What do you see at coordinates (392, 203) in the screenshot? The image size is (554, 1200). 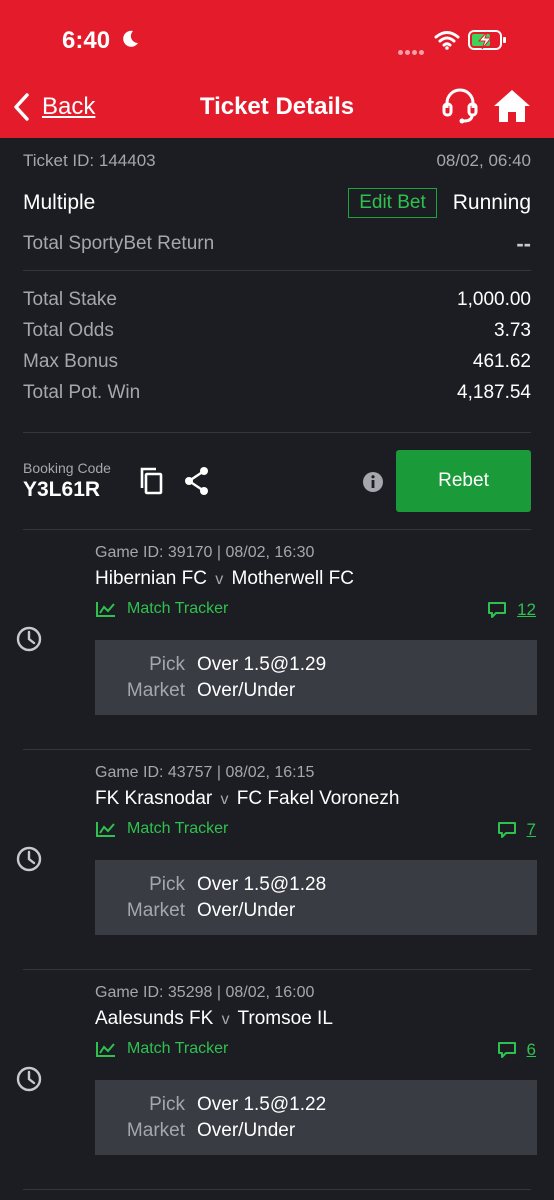 I see `edit-bet-button: Edit Bet` at bounding box center [392, 203].